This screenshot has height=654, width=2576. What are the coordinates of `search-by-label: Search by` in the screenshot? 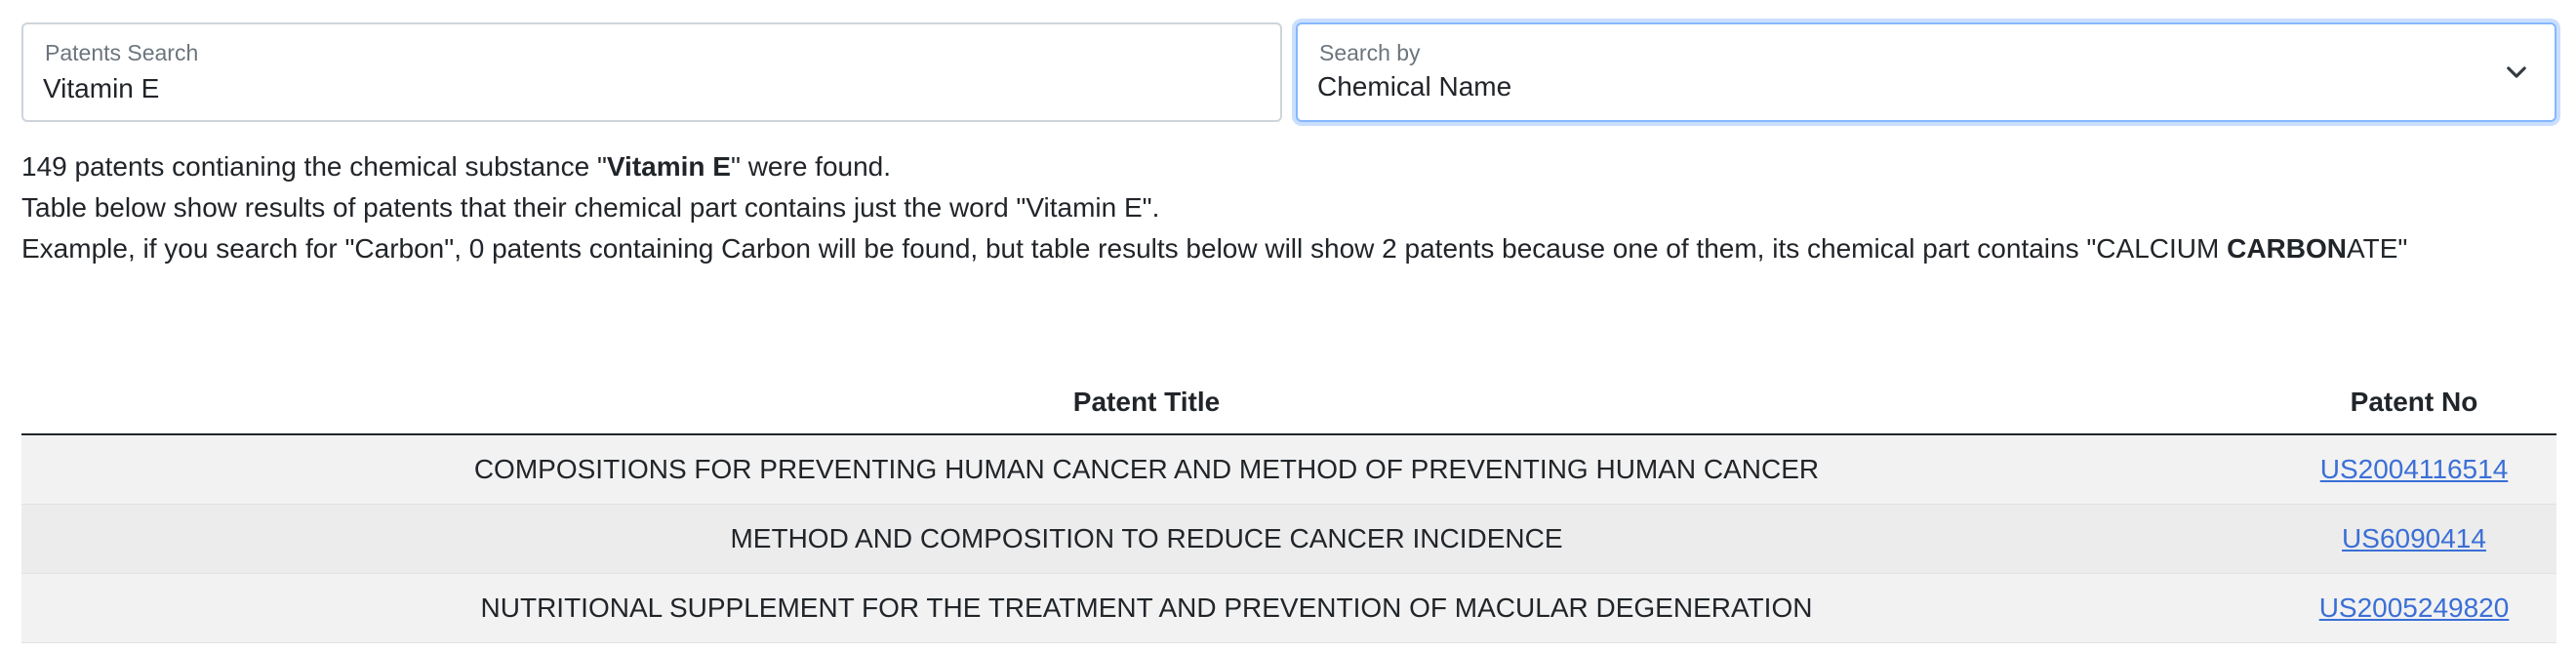 It's located at (1370, 52).